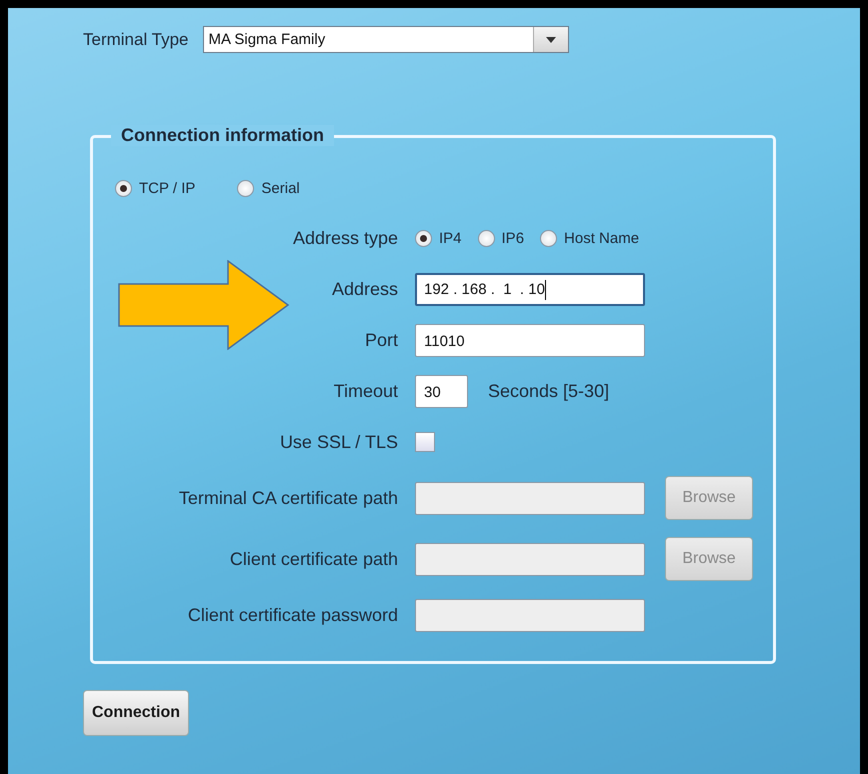 The width and height of the screenshot is (868, 774). What do you see at coordinates (155, 188) in the screenshot?
I see `radio-option: TCP / IP` at bounding box center [155, 188].